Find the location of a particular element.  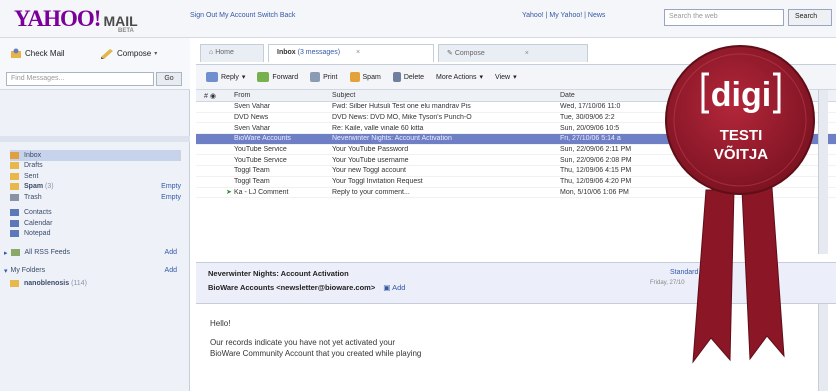

message-status-icon: ➤ is located at coordinates (229, 193).